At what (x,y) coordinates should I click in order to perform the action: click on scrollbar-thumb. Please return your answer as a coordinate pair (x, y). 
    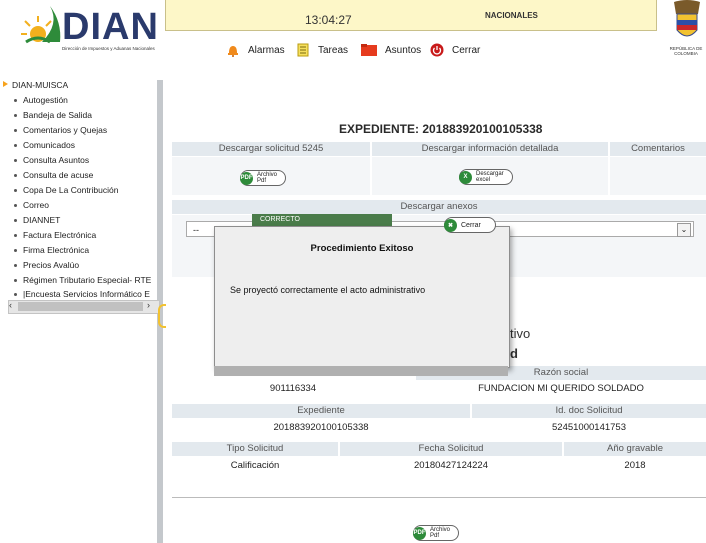
    Looking at the image, I should click on (80, 306).